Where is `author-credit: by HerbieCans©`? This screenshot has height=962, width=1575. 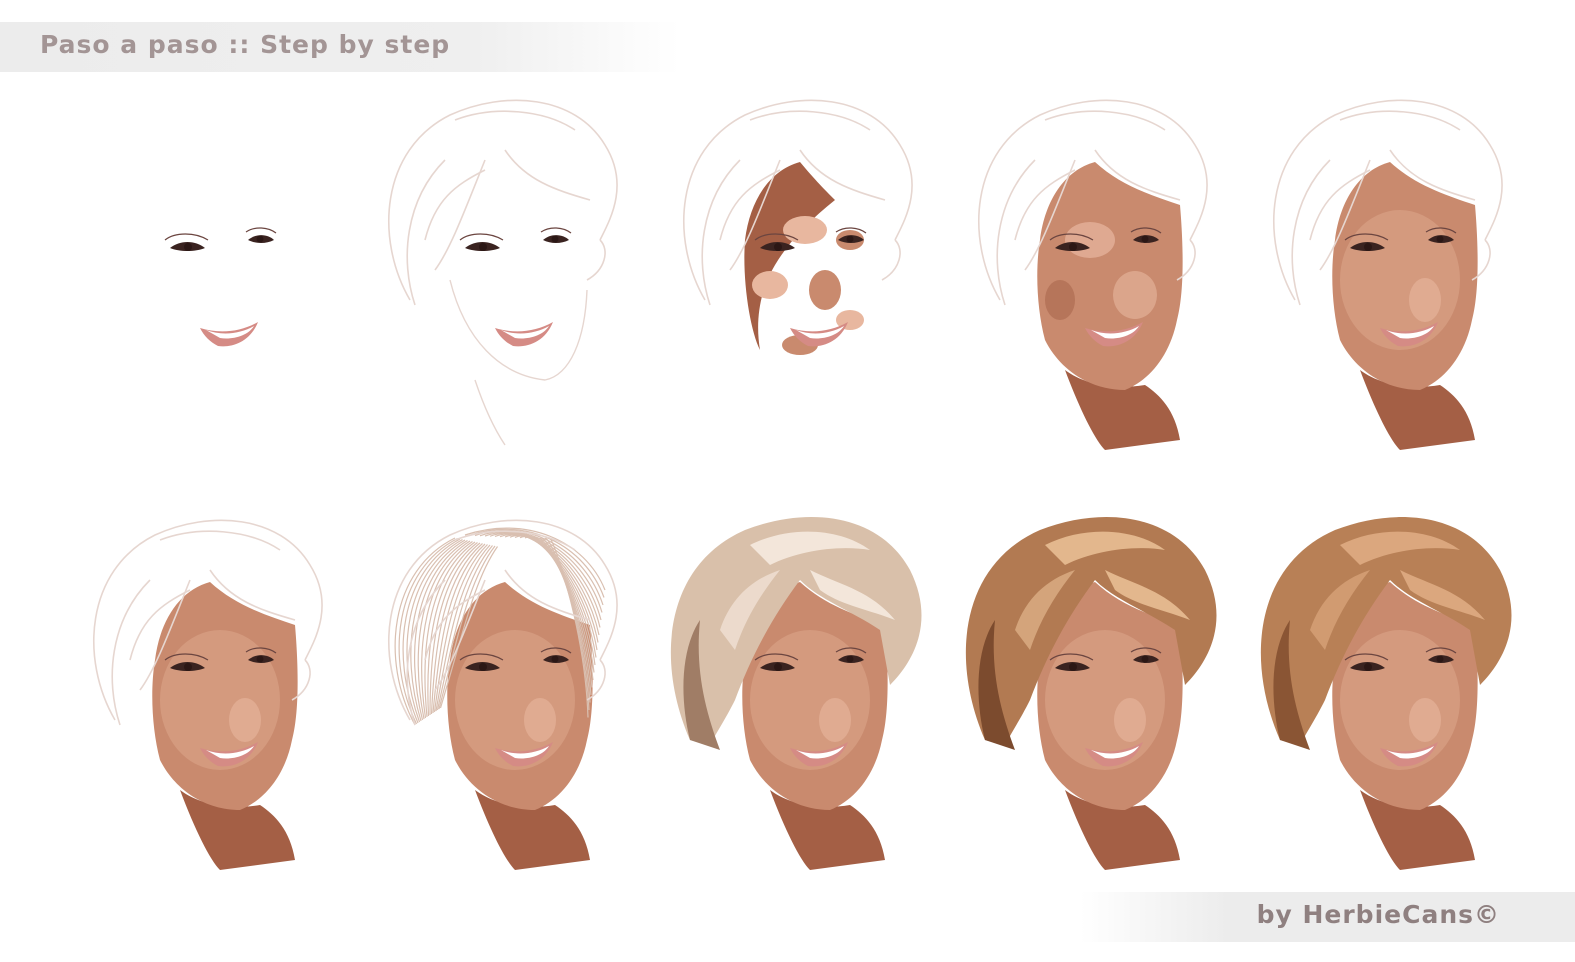
author-credit: by HerbieCans© is located at coordinates (1378, 914).